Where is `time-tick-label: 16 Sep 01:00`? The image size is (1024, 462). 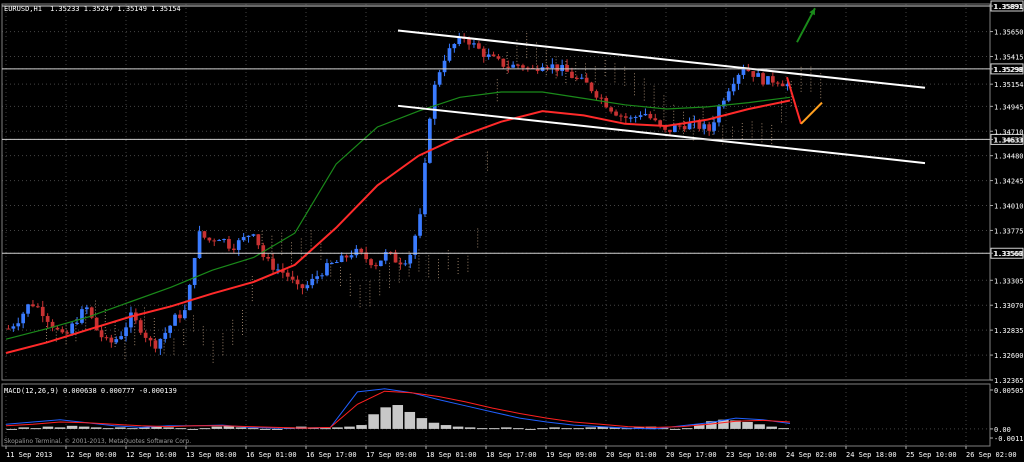 time-tick-label: 16 Sep 01:00 is located at coordinates (271, 455).